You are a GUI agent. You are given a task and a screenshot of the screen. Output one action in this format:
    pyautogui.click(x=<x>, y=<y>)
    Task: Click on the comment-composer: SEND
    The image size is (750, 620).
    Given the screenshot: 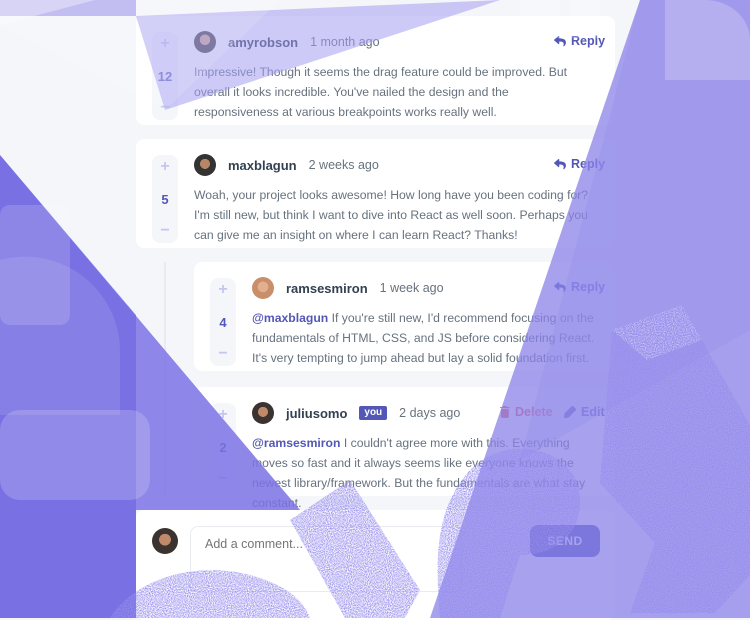 What is the action you would take?
    pyautogui.click(x=375, y=565)
    